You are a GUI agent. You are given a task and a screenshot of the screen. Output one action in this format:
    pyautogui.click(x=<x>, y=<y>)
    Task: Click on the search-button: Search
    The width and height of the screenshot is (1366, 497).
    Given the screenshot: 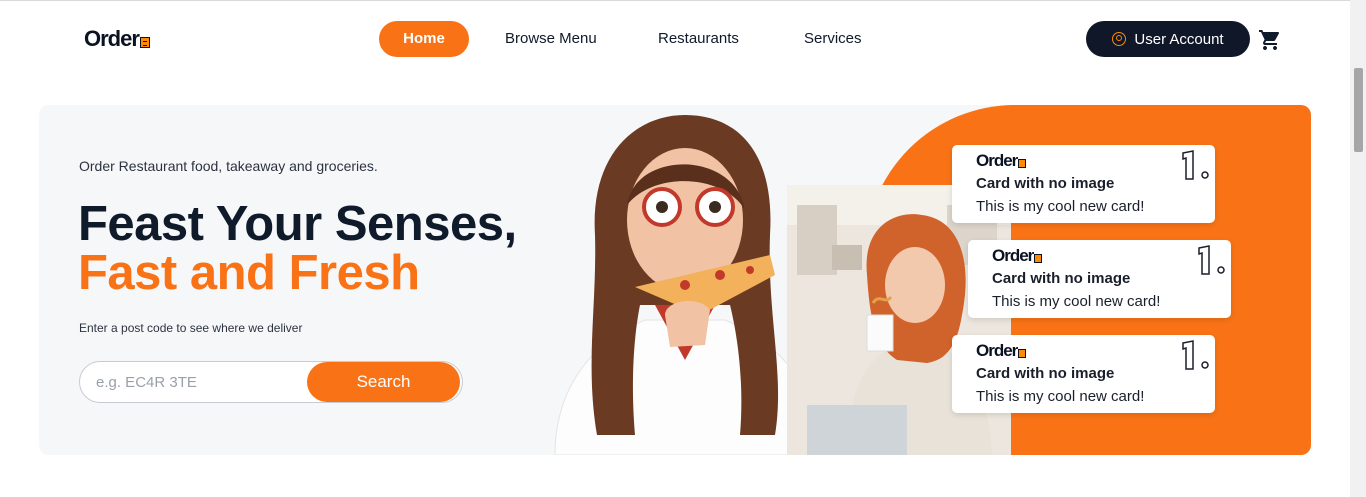 What is the action you would take?
    pyautogui.click(x=383, y=382)
    